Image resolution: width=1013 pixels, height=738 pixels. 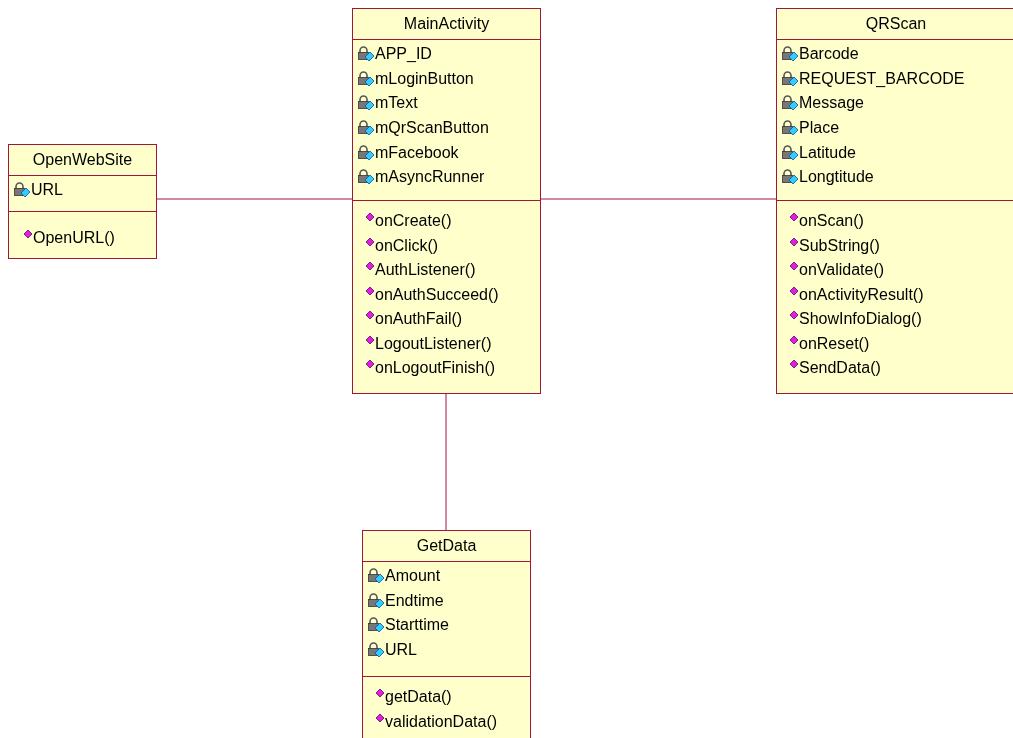 What do you see at coordinates (836, 177) in the screenshot?
I see `attribute-label: Longtitude` at bounding box center [836, 177].